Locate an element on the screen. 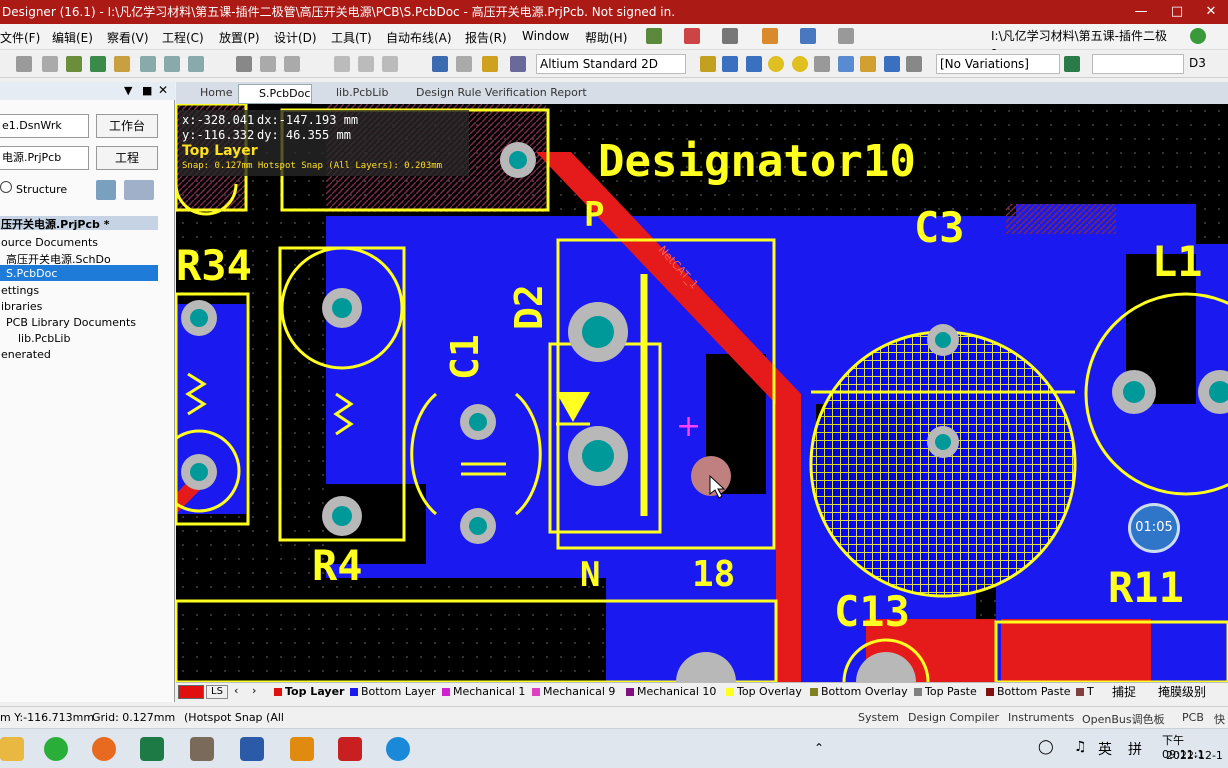 This screenshot has height=768, width=1228. edge-icon is located at coordinates (398, 749).